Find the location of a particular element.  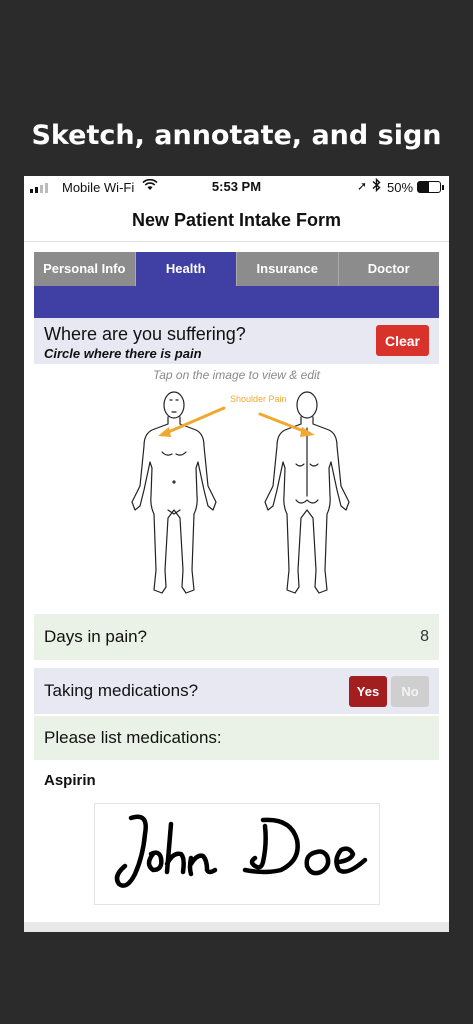

tab-health: Health is located at coordinates (186, 269).